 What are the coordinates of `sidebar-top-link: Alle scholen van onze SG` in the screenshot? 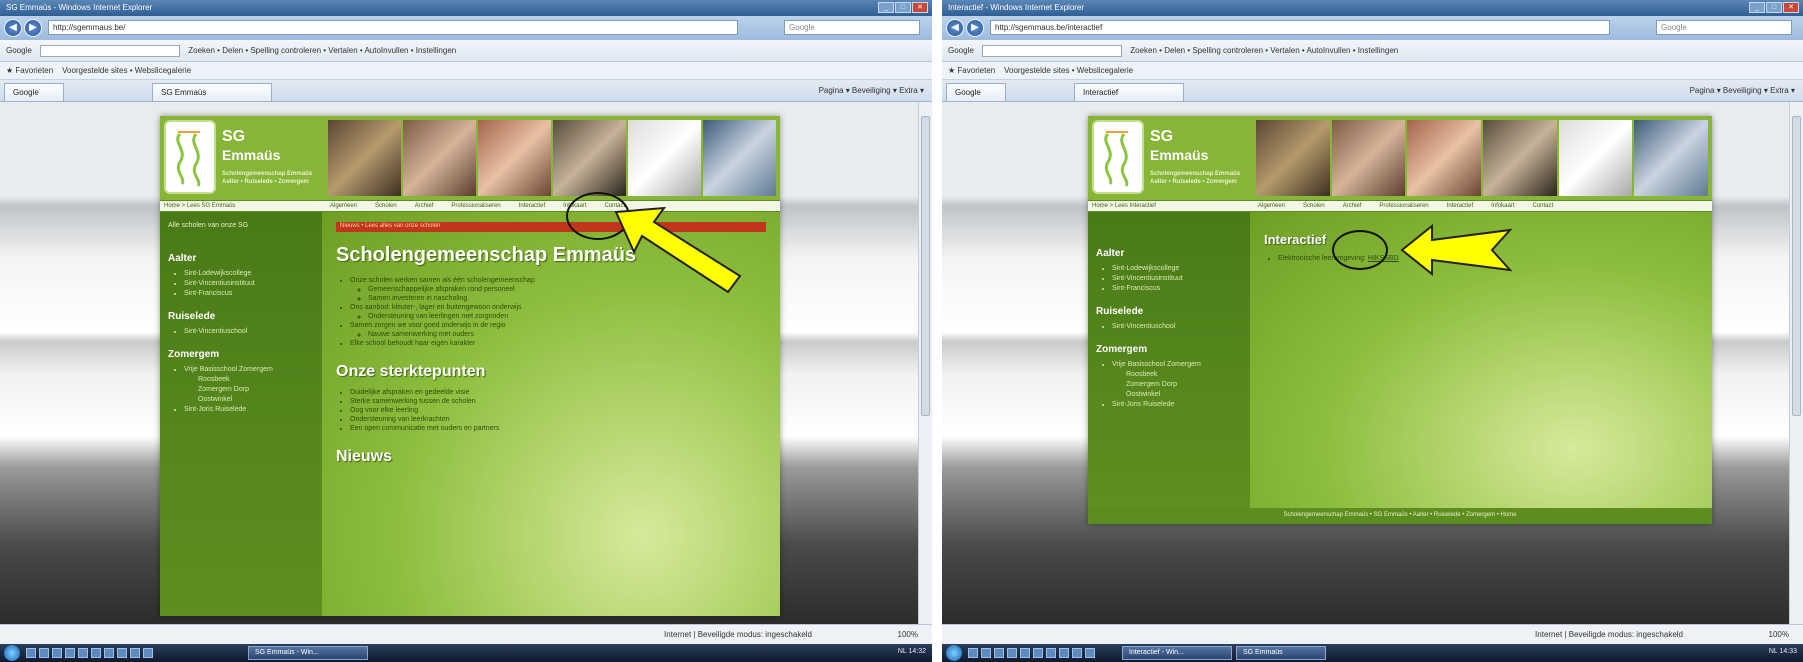 It's located at (241, 225).